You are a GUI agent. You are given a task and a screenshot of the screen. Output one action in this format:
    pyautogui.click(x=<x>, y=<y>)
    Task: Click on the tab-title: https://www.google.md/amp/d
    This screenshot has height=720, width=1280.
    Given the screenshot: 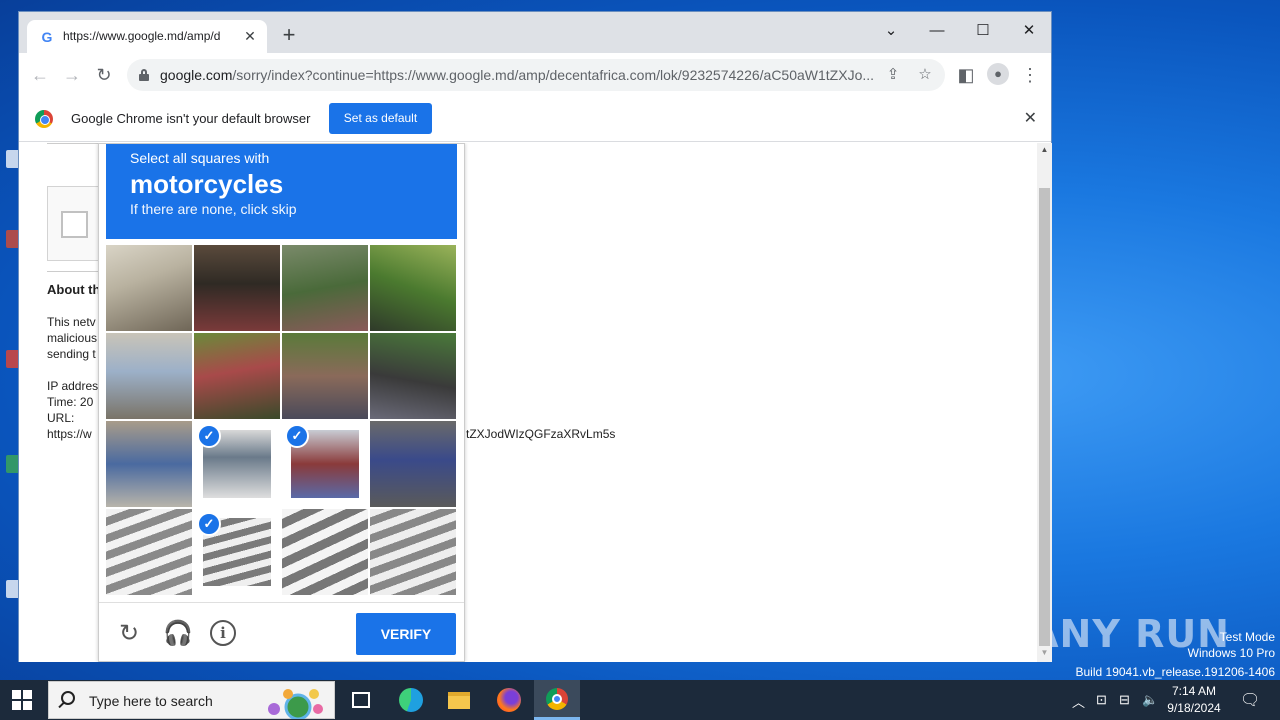 What is the action you would take?
    pyautogui.click(x=142, y=36)
    